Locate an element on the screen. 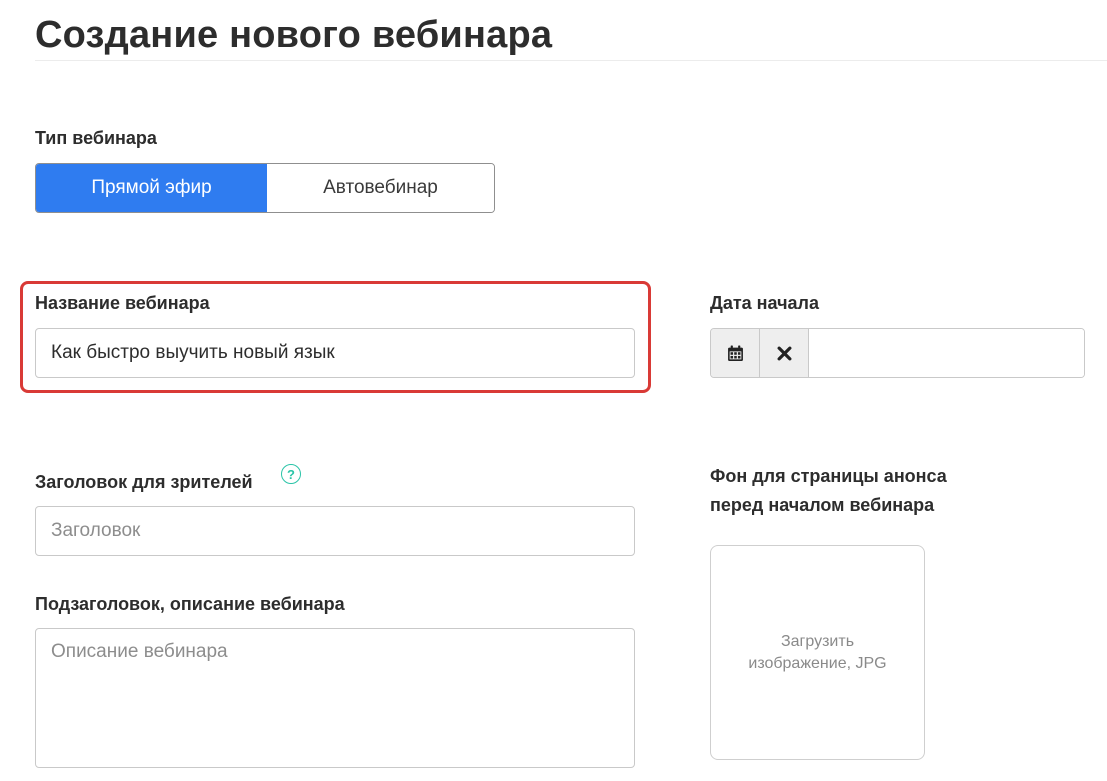 This screenshot has height=781, width=1107. background-label-line1: Фон для страницы анонса is located at coordinates (828, 476).